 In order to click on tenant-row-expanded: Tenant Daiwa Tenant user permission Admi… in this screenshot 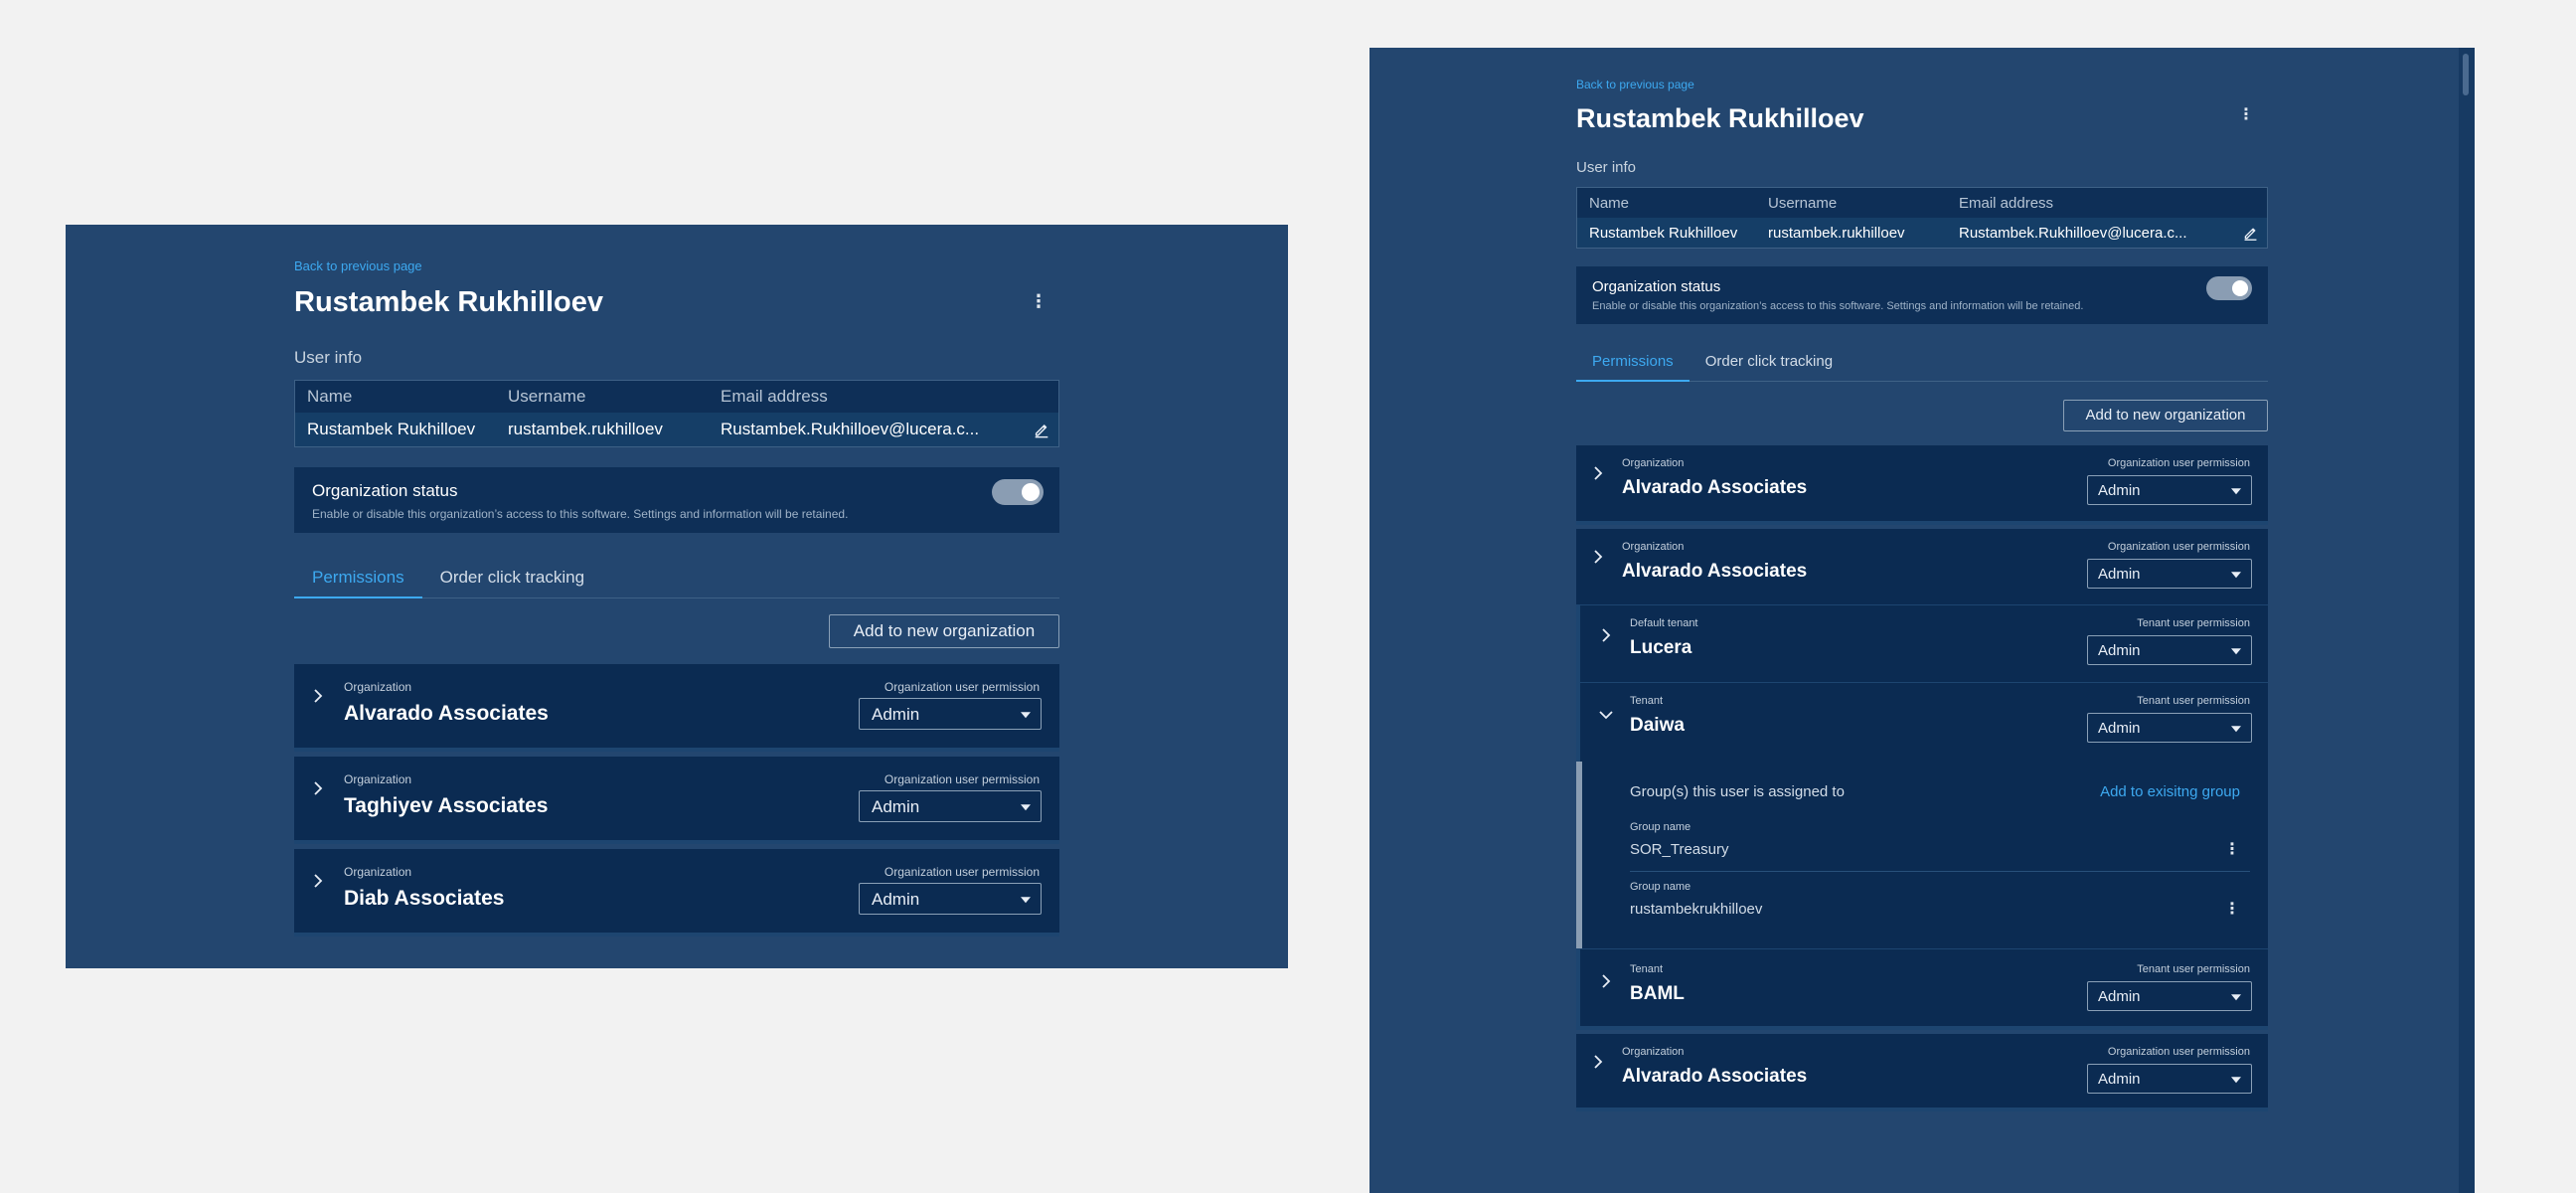, I will do `click(1922, 722)`.